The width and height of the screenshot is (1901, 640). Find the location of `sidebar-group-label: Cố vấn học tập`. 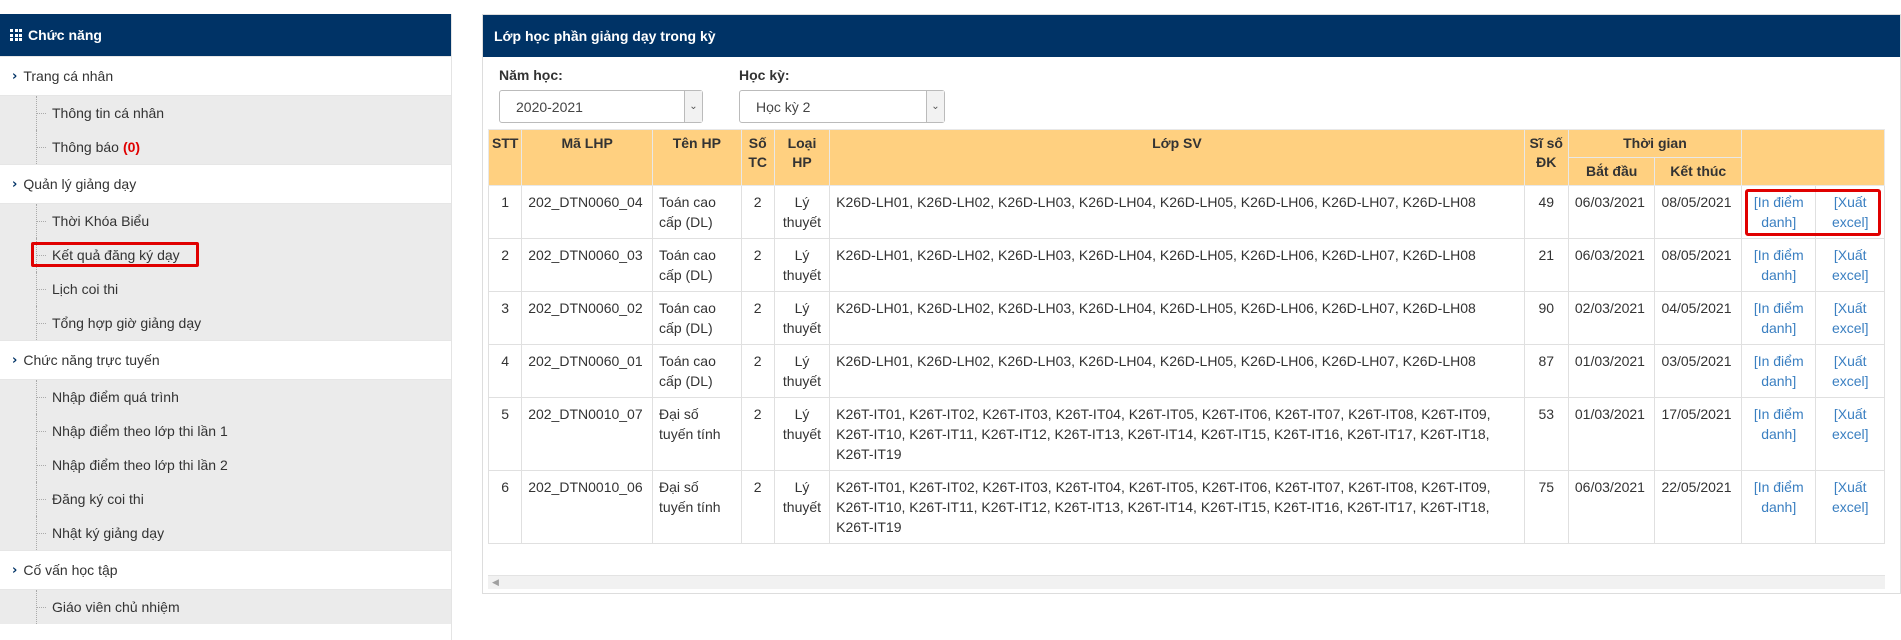

sidebar-group-label: Cố vấn học tập is located at coordinates (70, 570).